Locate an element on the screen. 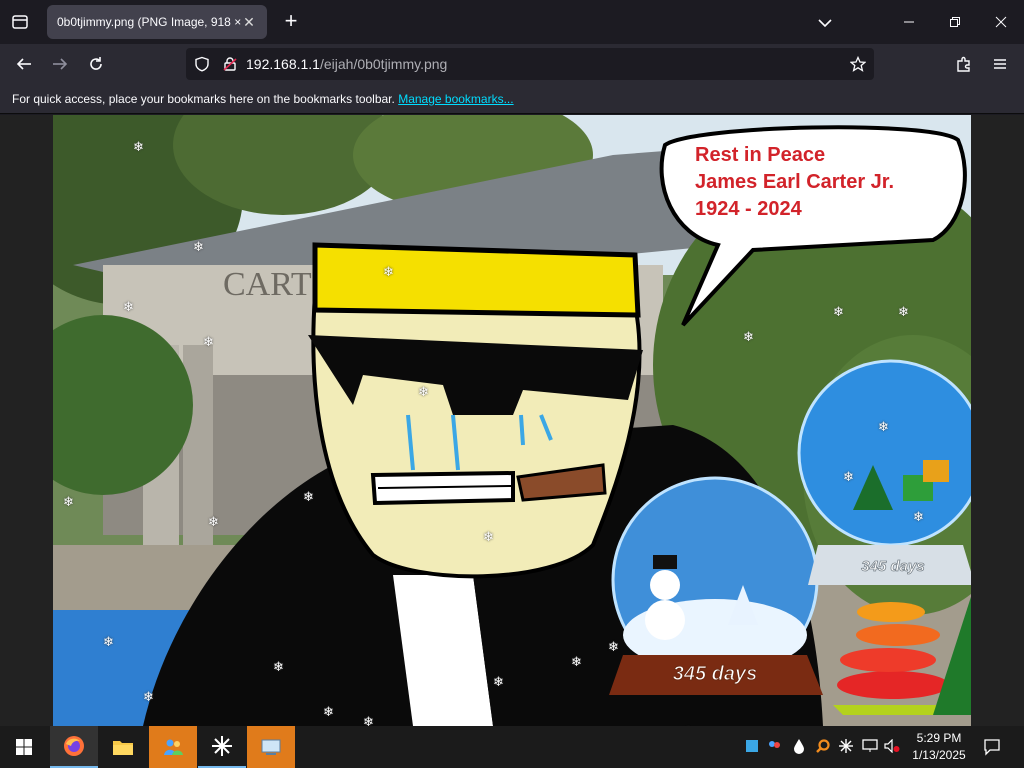 This screenshot has width=1024, height=768. url-path: /eijah/0b0tjimmy.png is located at coordinates (383, 64).